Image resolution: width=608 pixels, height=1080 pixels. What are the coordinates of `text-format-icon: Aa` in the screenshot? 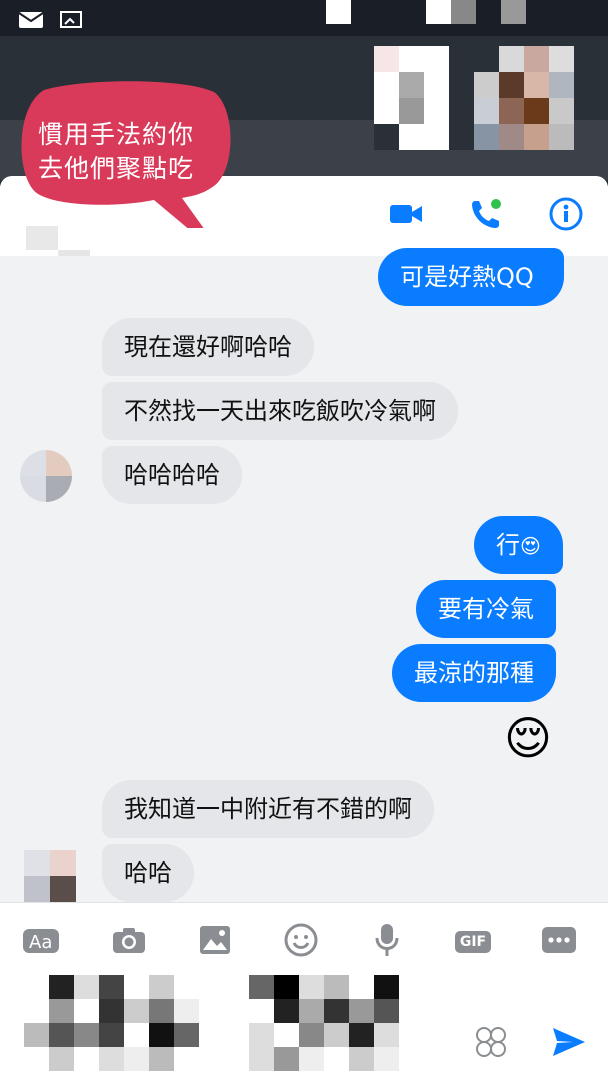 It's located at (41, 942).